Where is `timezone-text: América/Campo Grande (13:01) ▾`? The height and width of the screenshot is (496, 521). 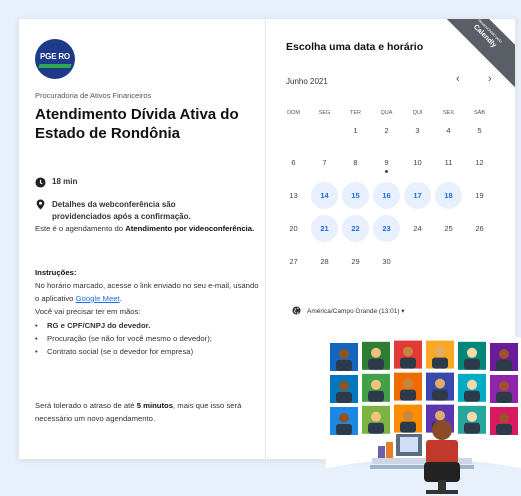
timezone-text: América/Campo Grande (13:01) ▾ is located at coordinates (356, 311).